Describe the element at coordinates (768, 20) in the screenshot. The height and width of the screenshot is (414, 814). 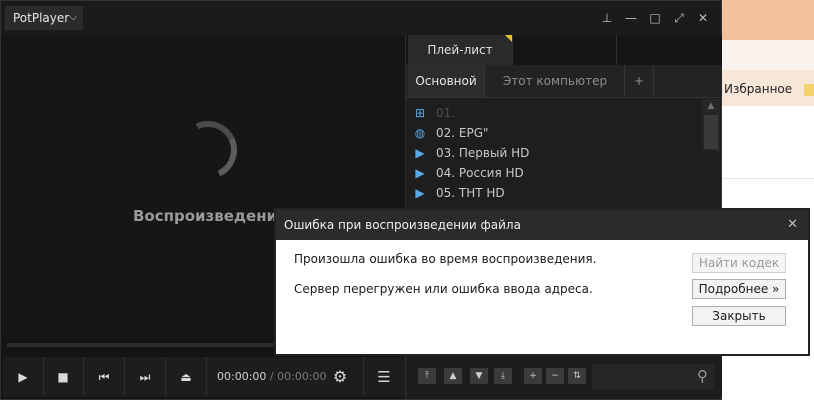
I see `background-browser-titlebar` at that location.